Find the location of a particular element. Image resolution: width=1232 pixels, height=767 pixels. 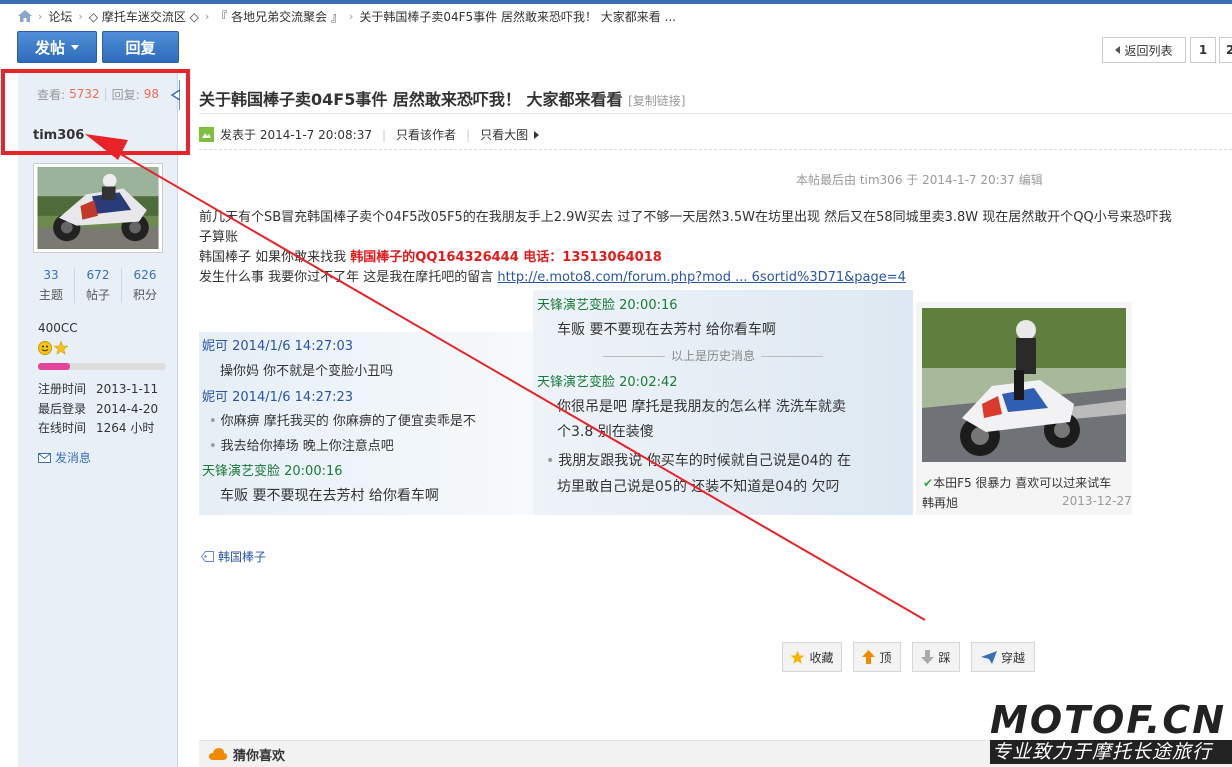

content-line-2: 子算账 is located at coordinates (219, 237).